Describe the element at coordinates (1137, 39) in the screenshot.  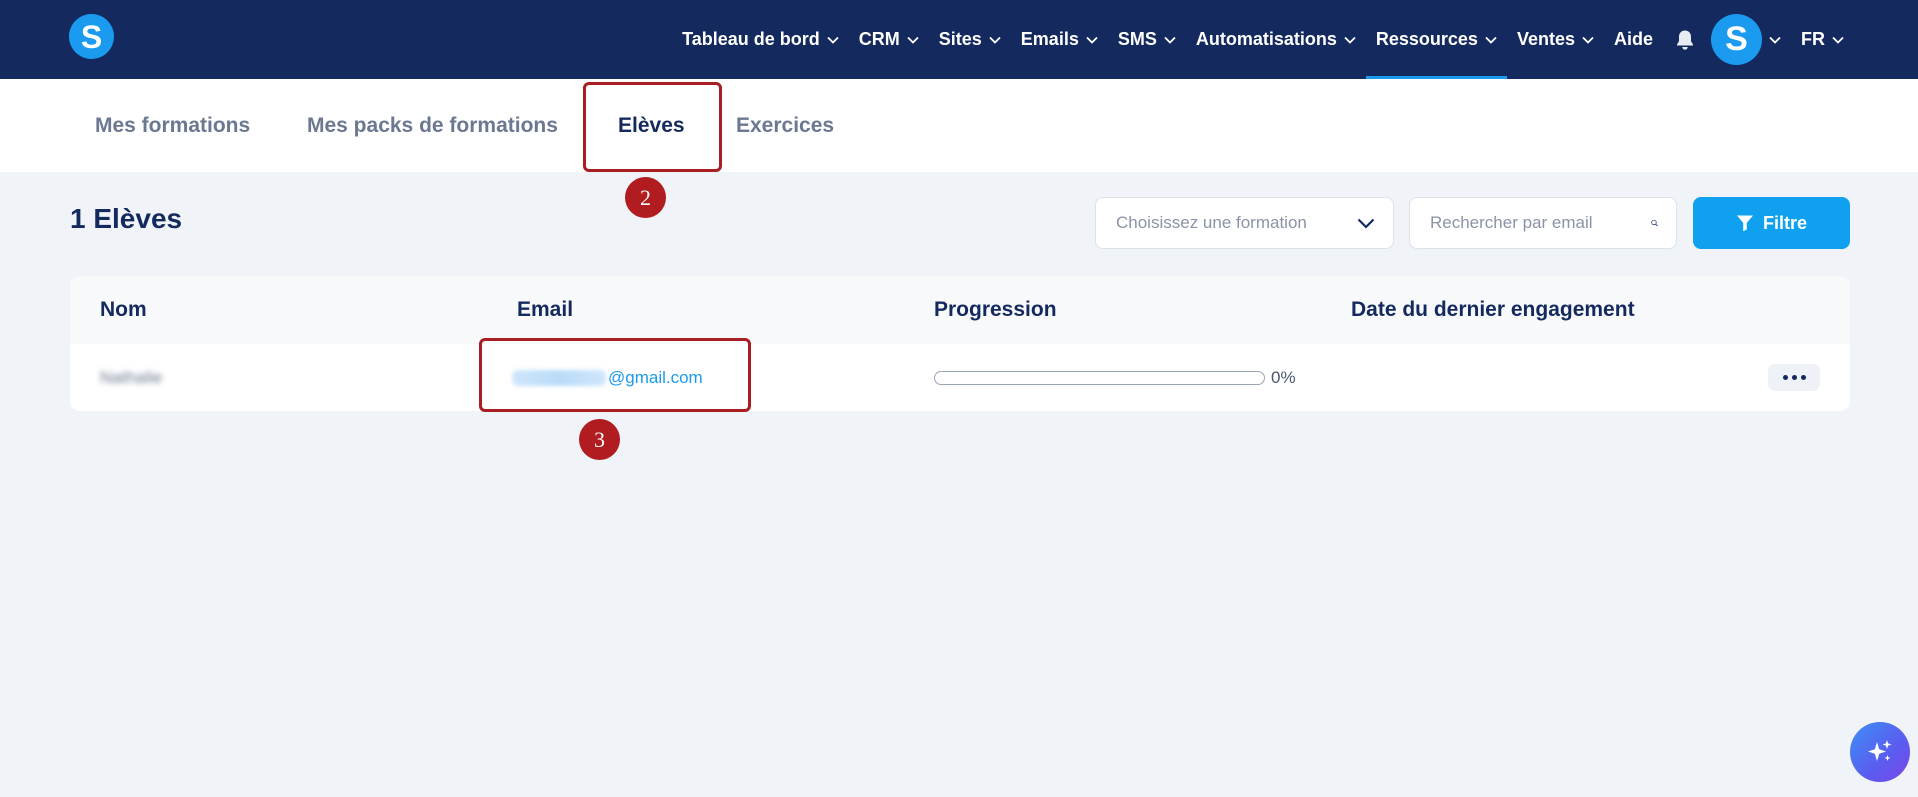
I see `nav-item-label: SMS` at that location.